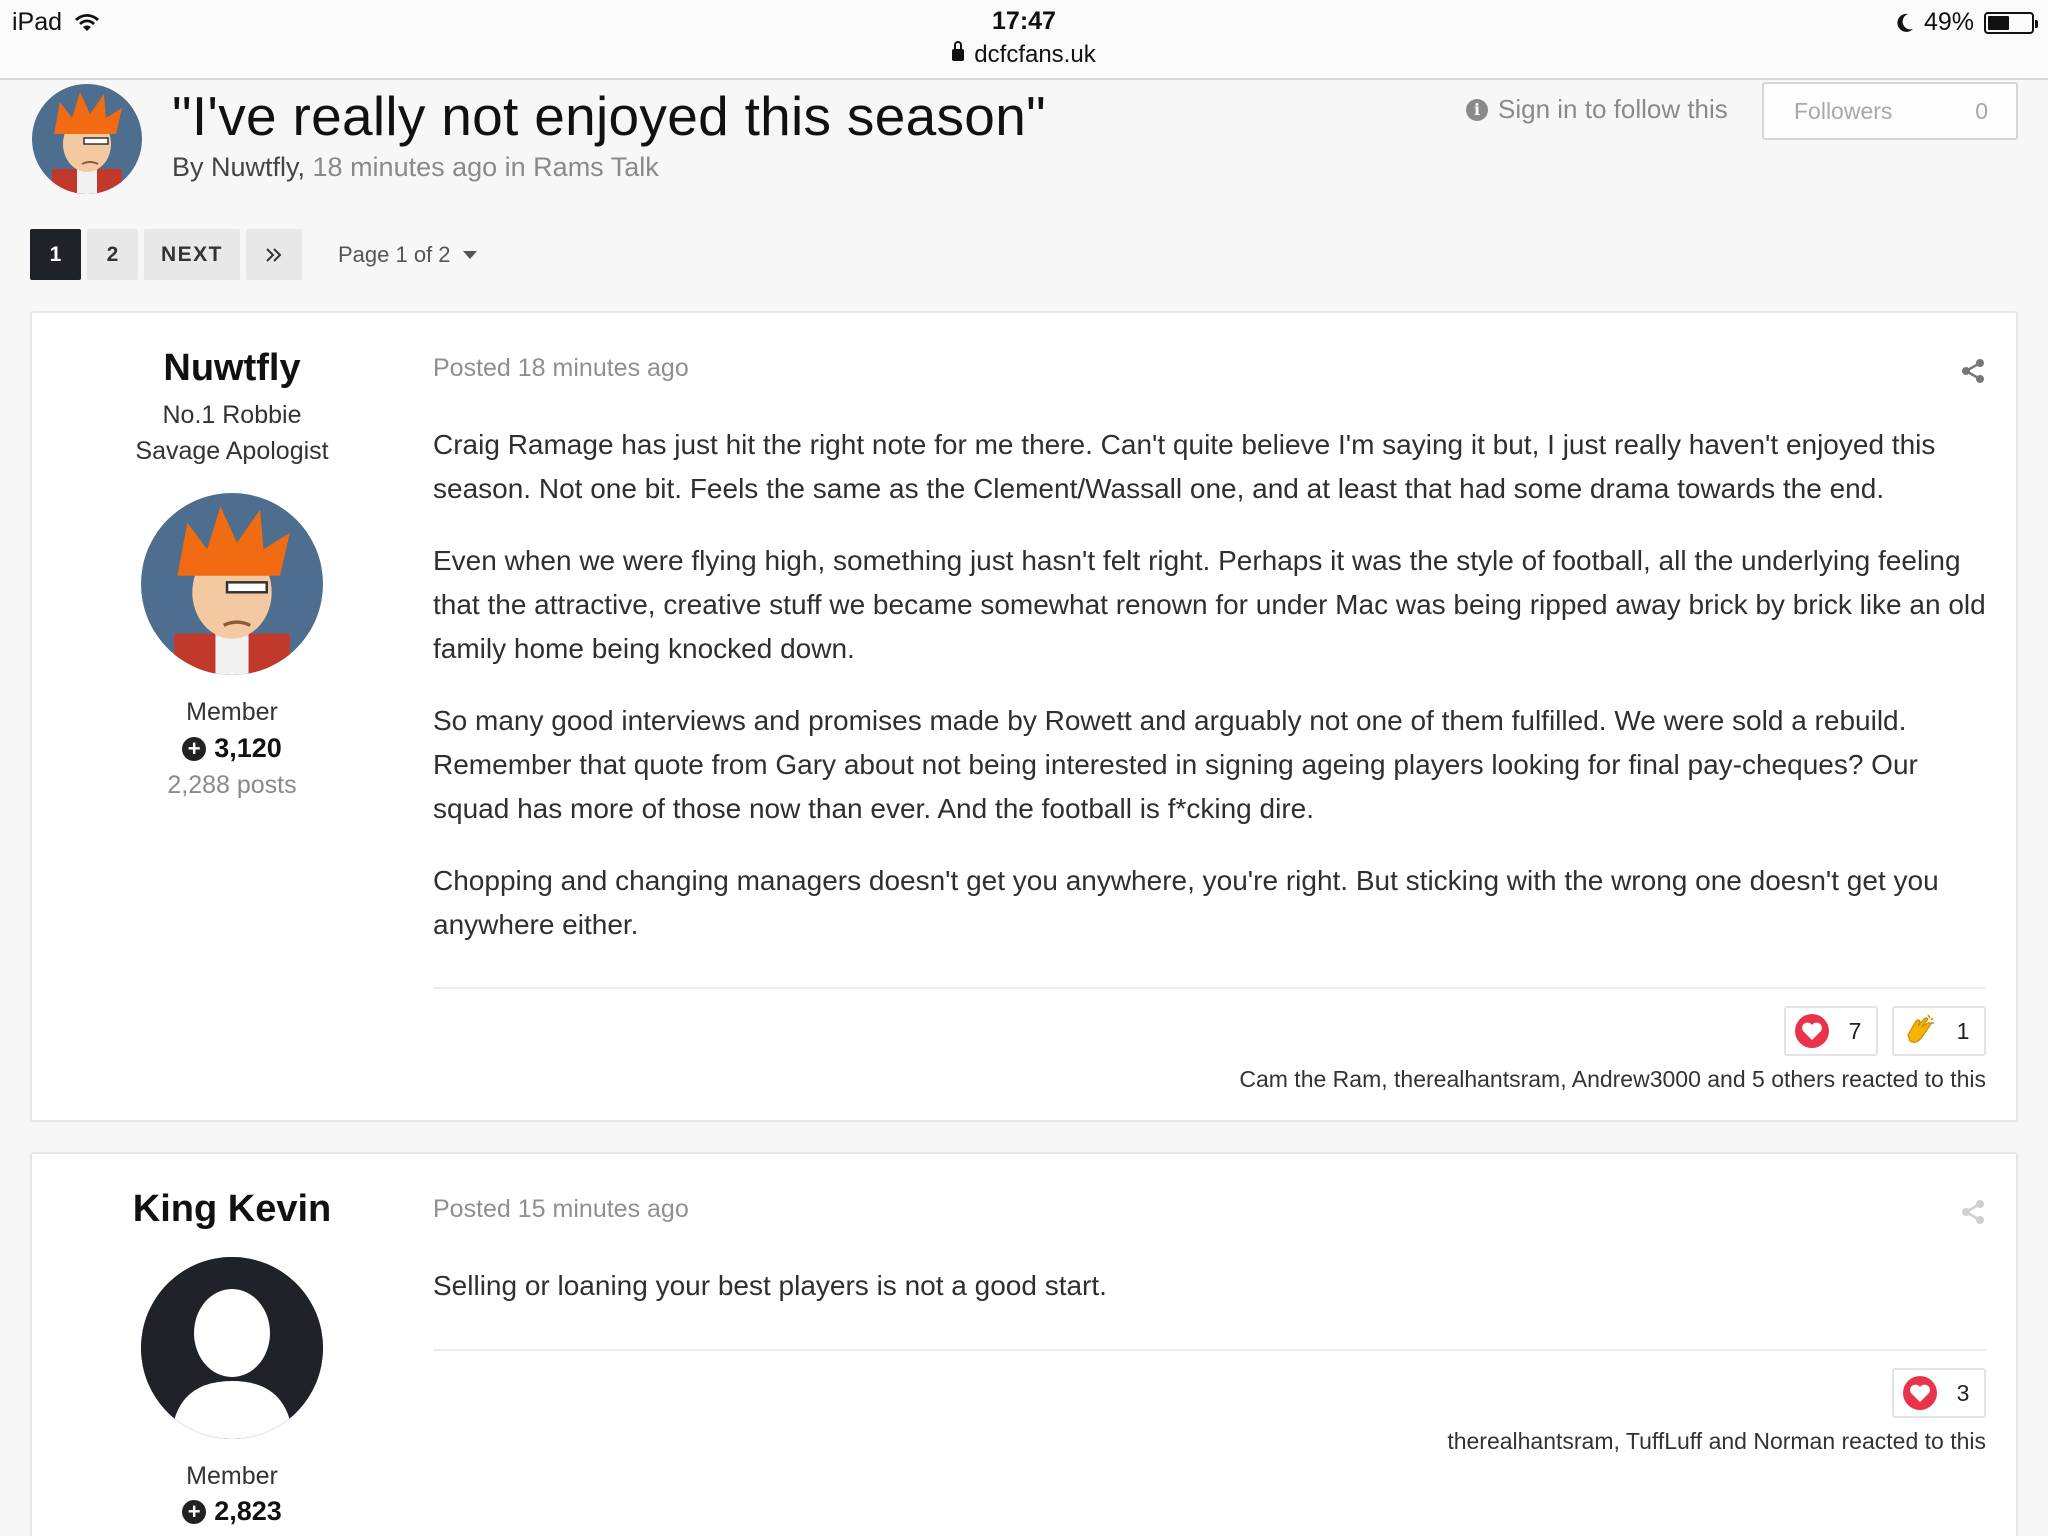 This screenshot has height=1536, width=2048. I want to click on author-avatar, so click(232, 584).